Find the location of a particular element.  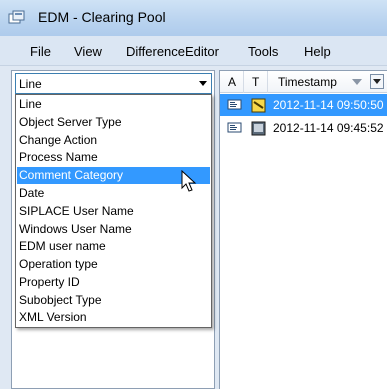

table-row: 2012-11-14 09:45:52 is located at coordinates (303, 128).